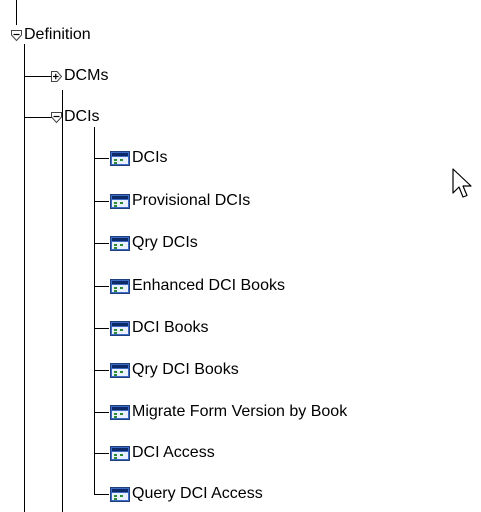 This screenshot has height=512, width=481. What do you see at coordinates (170, 327) in the screenshot?
I see `tree-item-label: DCI Books` at bounding box center [170, 327].